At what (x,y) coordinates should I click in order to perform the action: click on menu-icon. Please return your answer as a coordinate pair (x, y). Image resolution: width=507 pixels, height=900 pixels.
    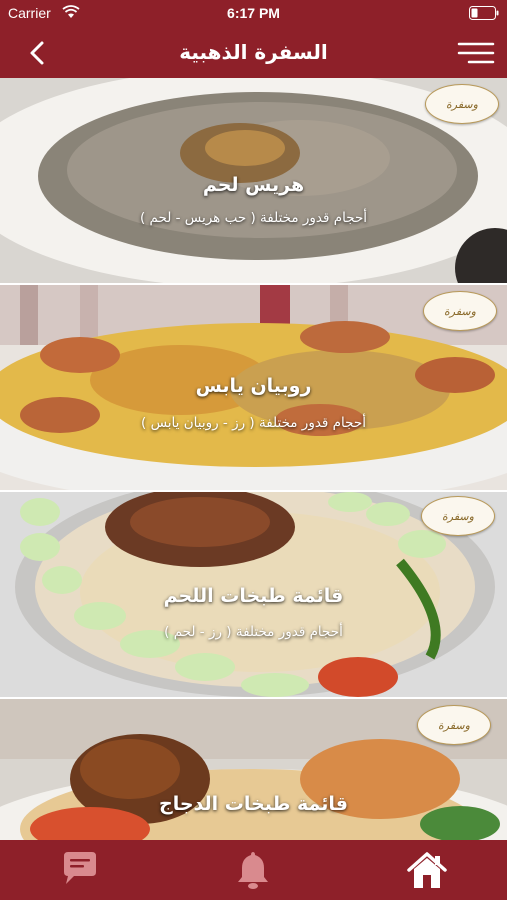
    Looking at the image, I should click on (476, 53).